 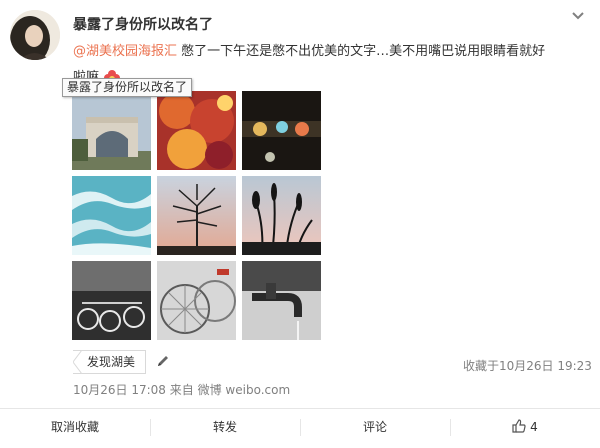 I want to click on post-meta: 10月26日 17:08 来自 微博 weibo.com, so click(x=181, y=389).